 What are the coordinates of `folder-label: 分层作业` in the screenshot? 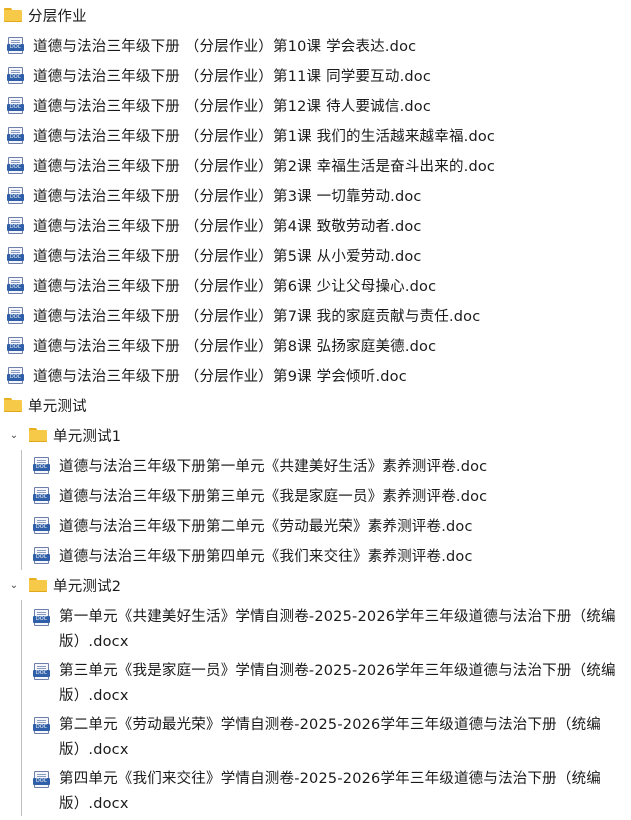 It's located at (57, 16).